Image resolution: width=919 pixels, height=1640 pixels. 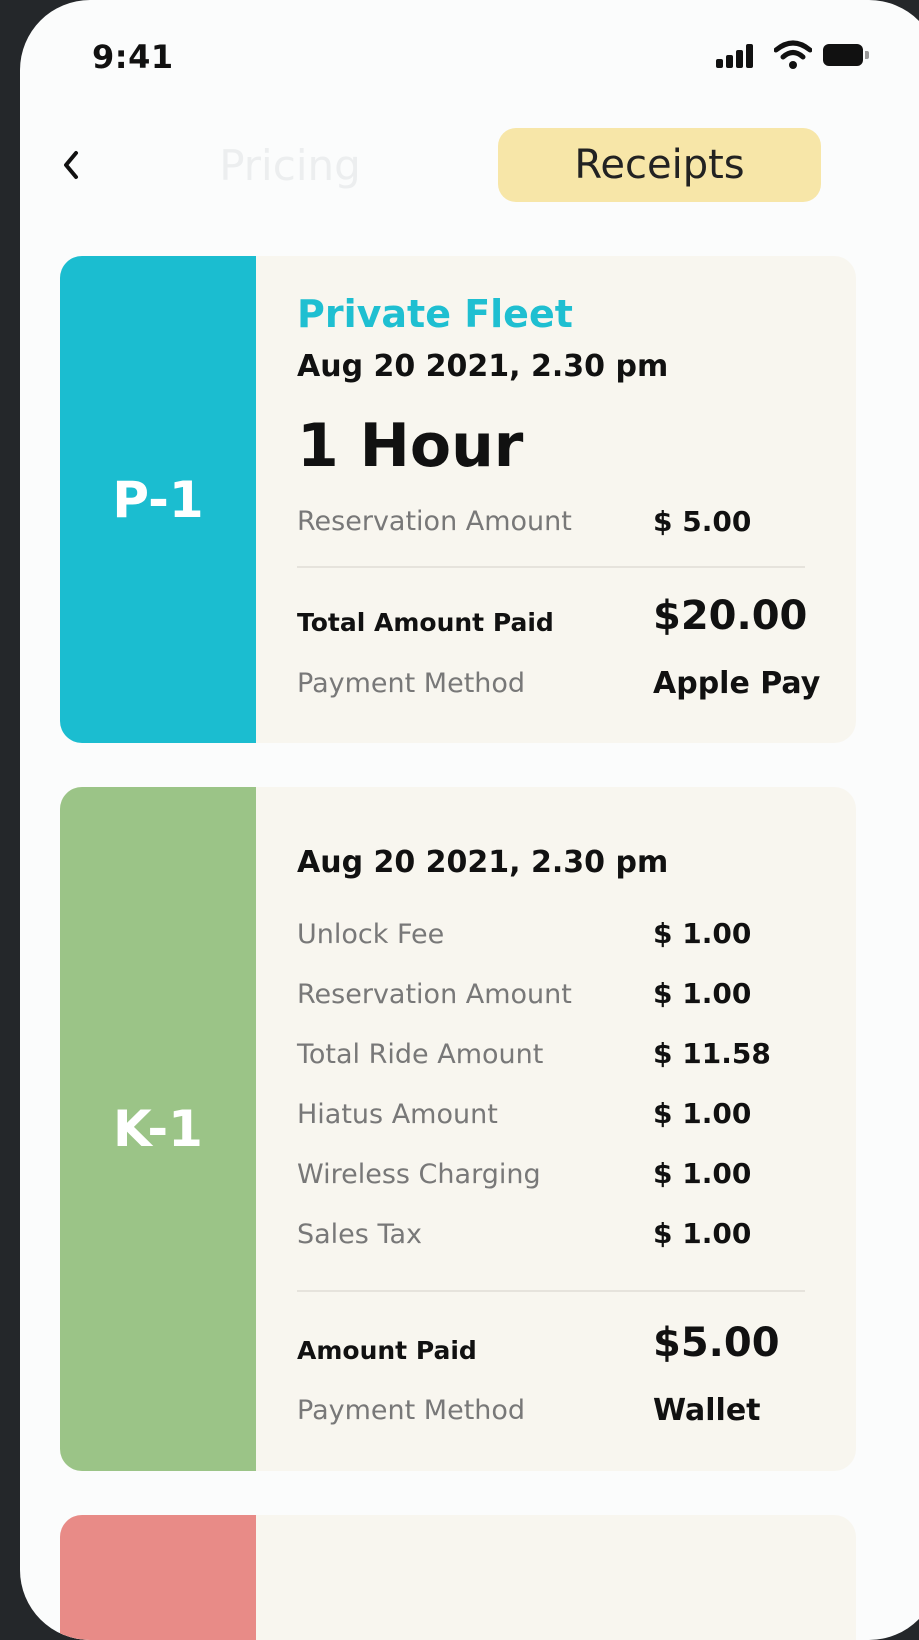 What do you see at coordinates (359, 1234) in the screenshot?
I see `line-item-label: Sales Tax` at bounding box center [359, 1234].